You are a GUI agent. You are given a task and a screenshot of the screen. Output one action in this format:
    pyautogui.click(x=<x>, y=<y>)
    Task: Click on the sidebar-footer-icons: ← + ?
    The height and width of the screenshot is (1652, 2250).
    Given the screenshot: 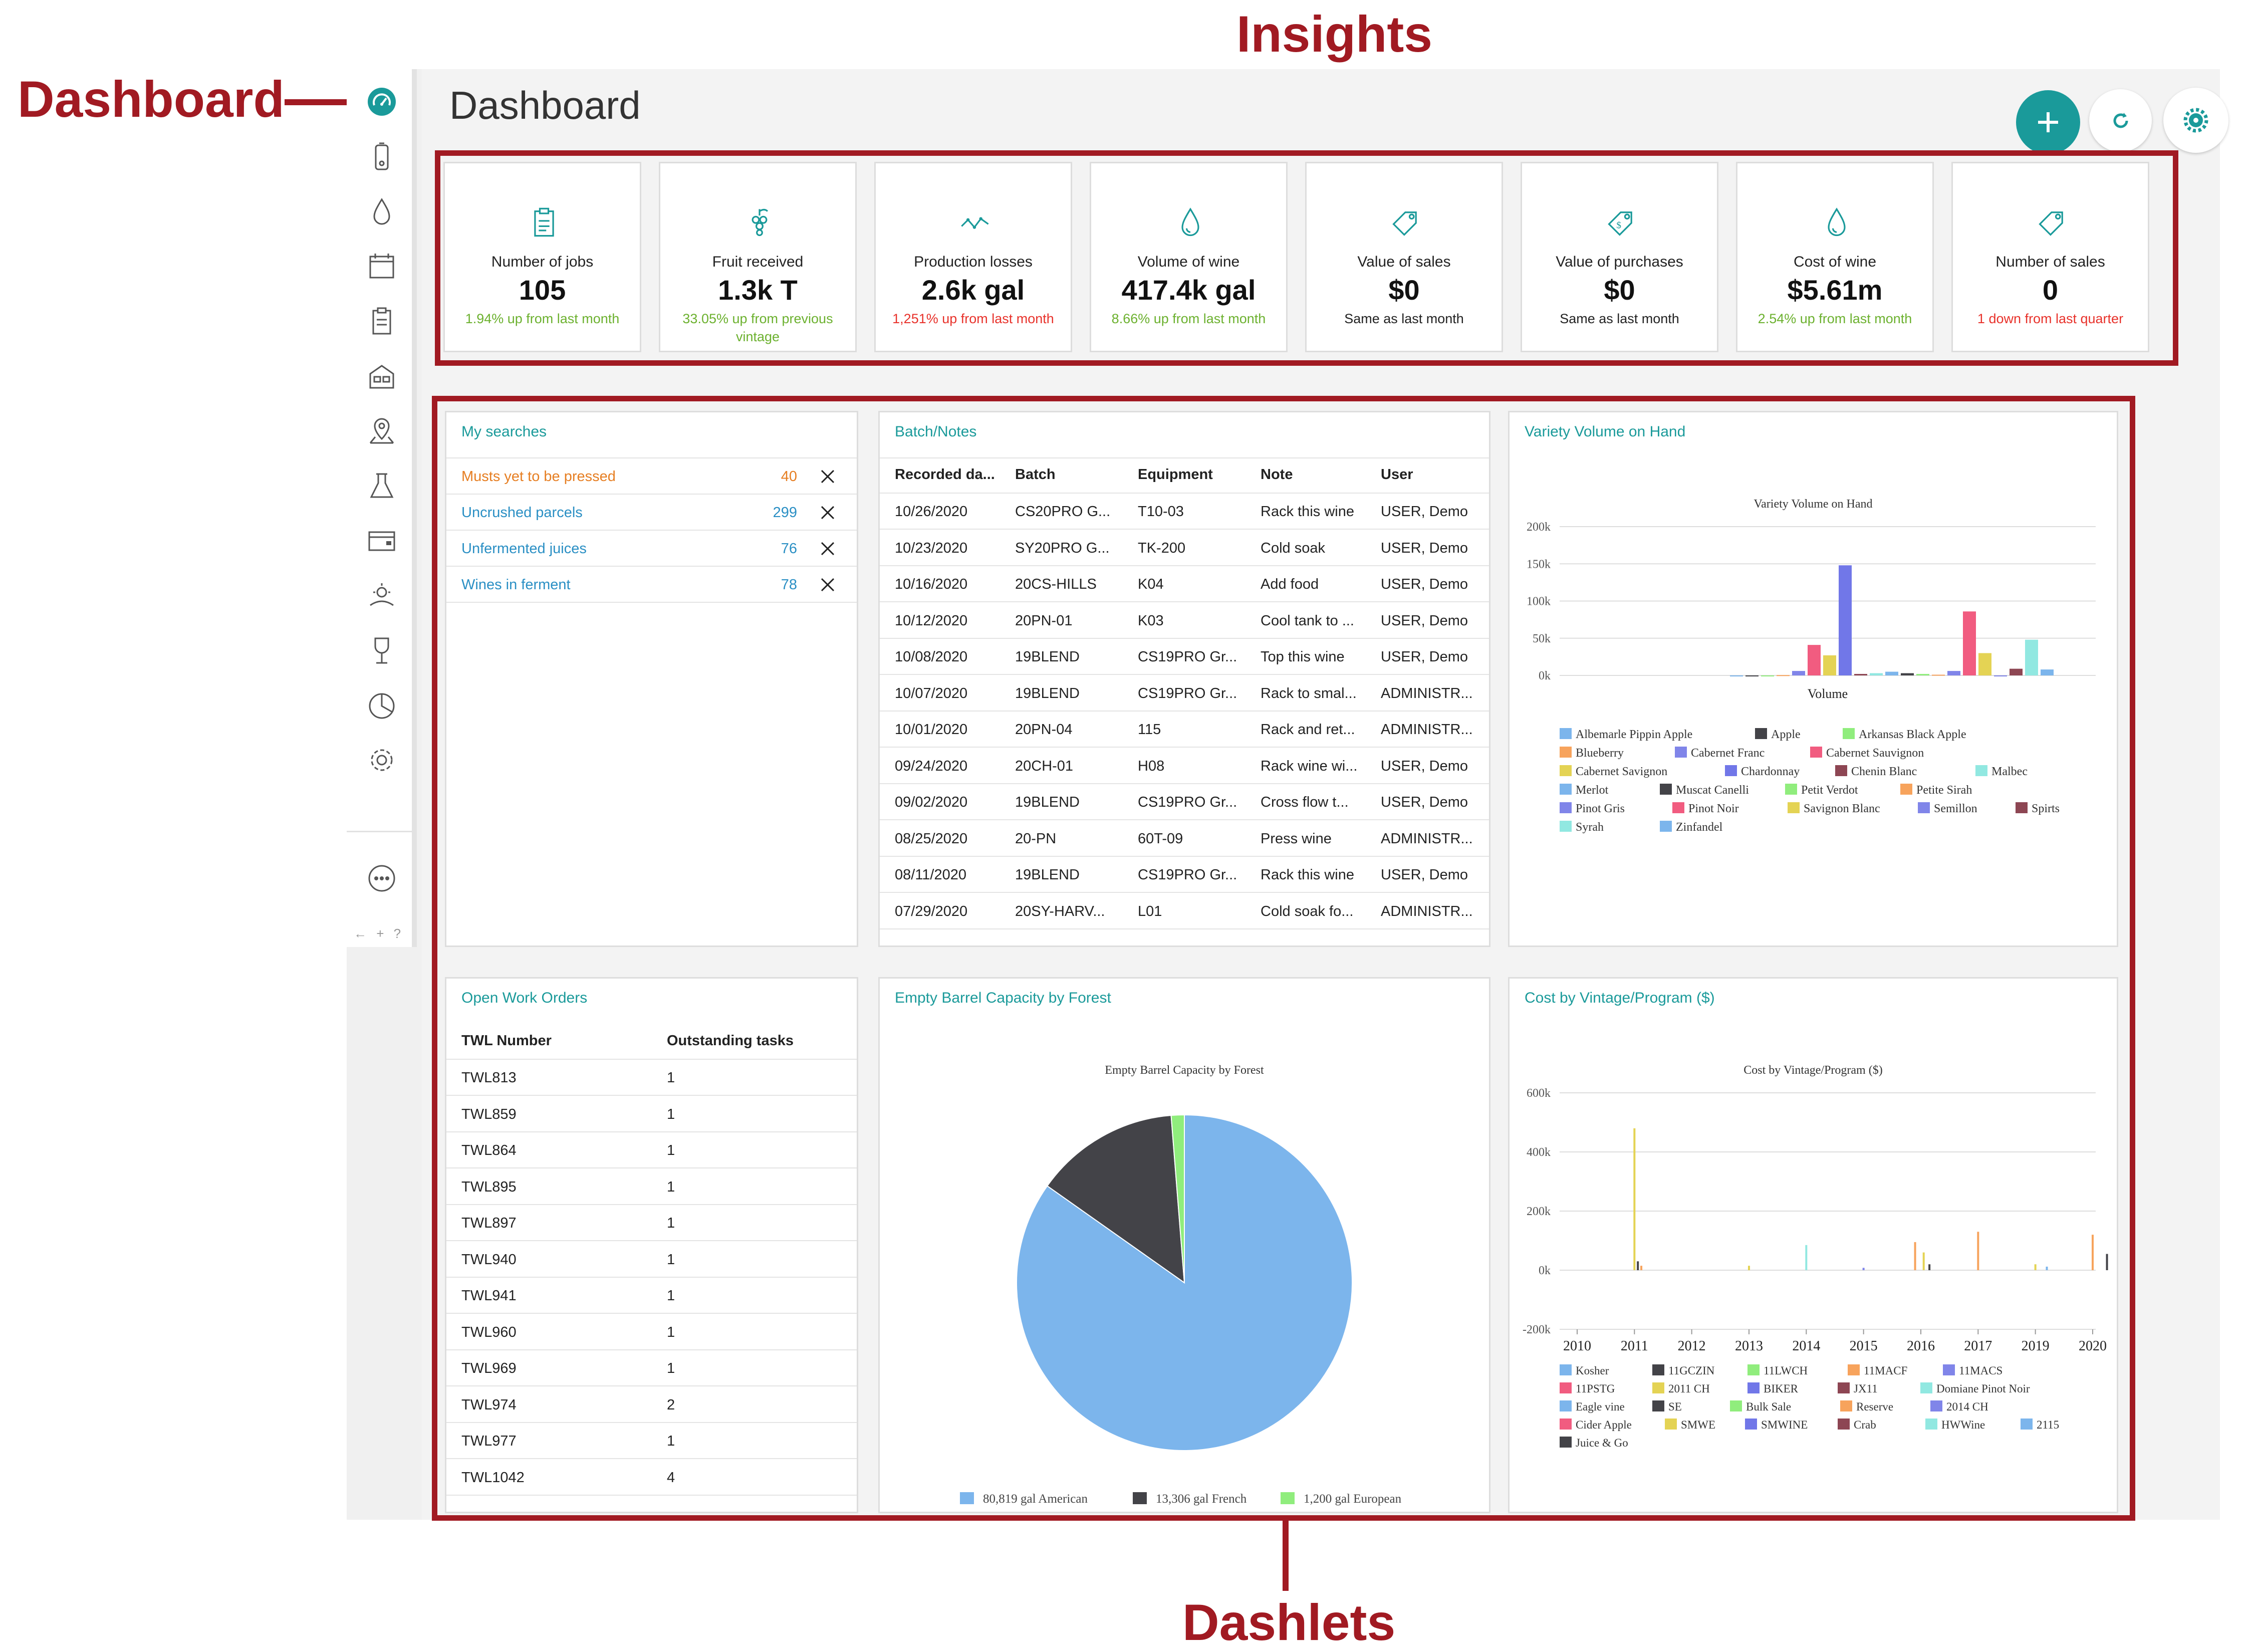 What is the action you would take?
    pyautogui.click(x=379, y=933)
    